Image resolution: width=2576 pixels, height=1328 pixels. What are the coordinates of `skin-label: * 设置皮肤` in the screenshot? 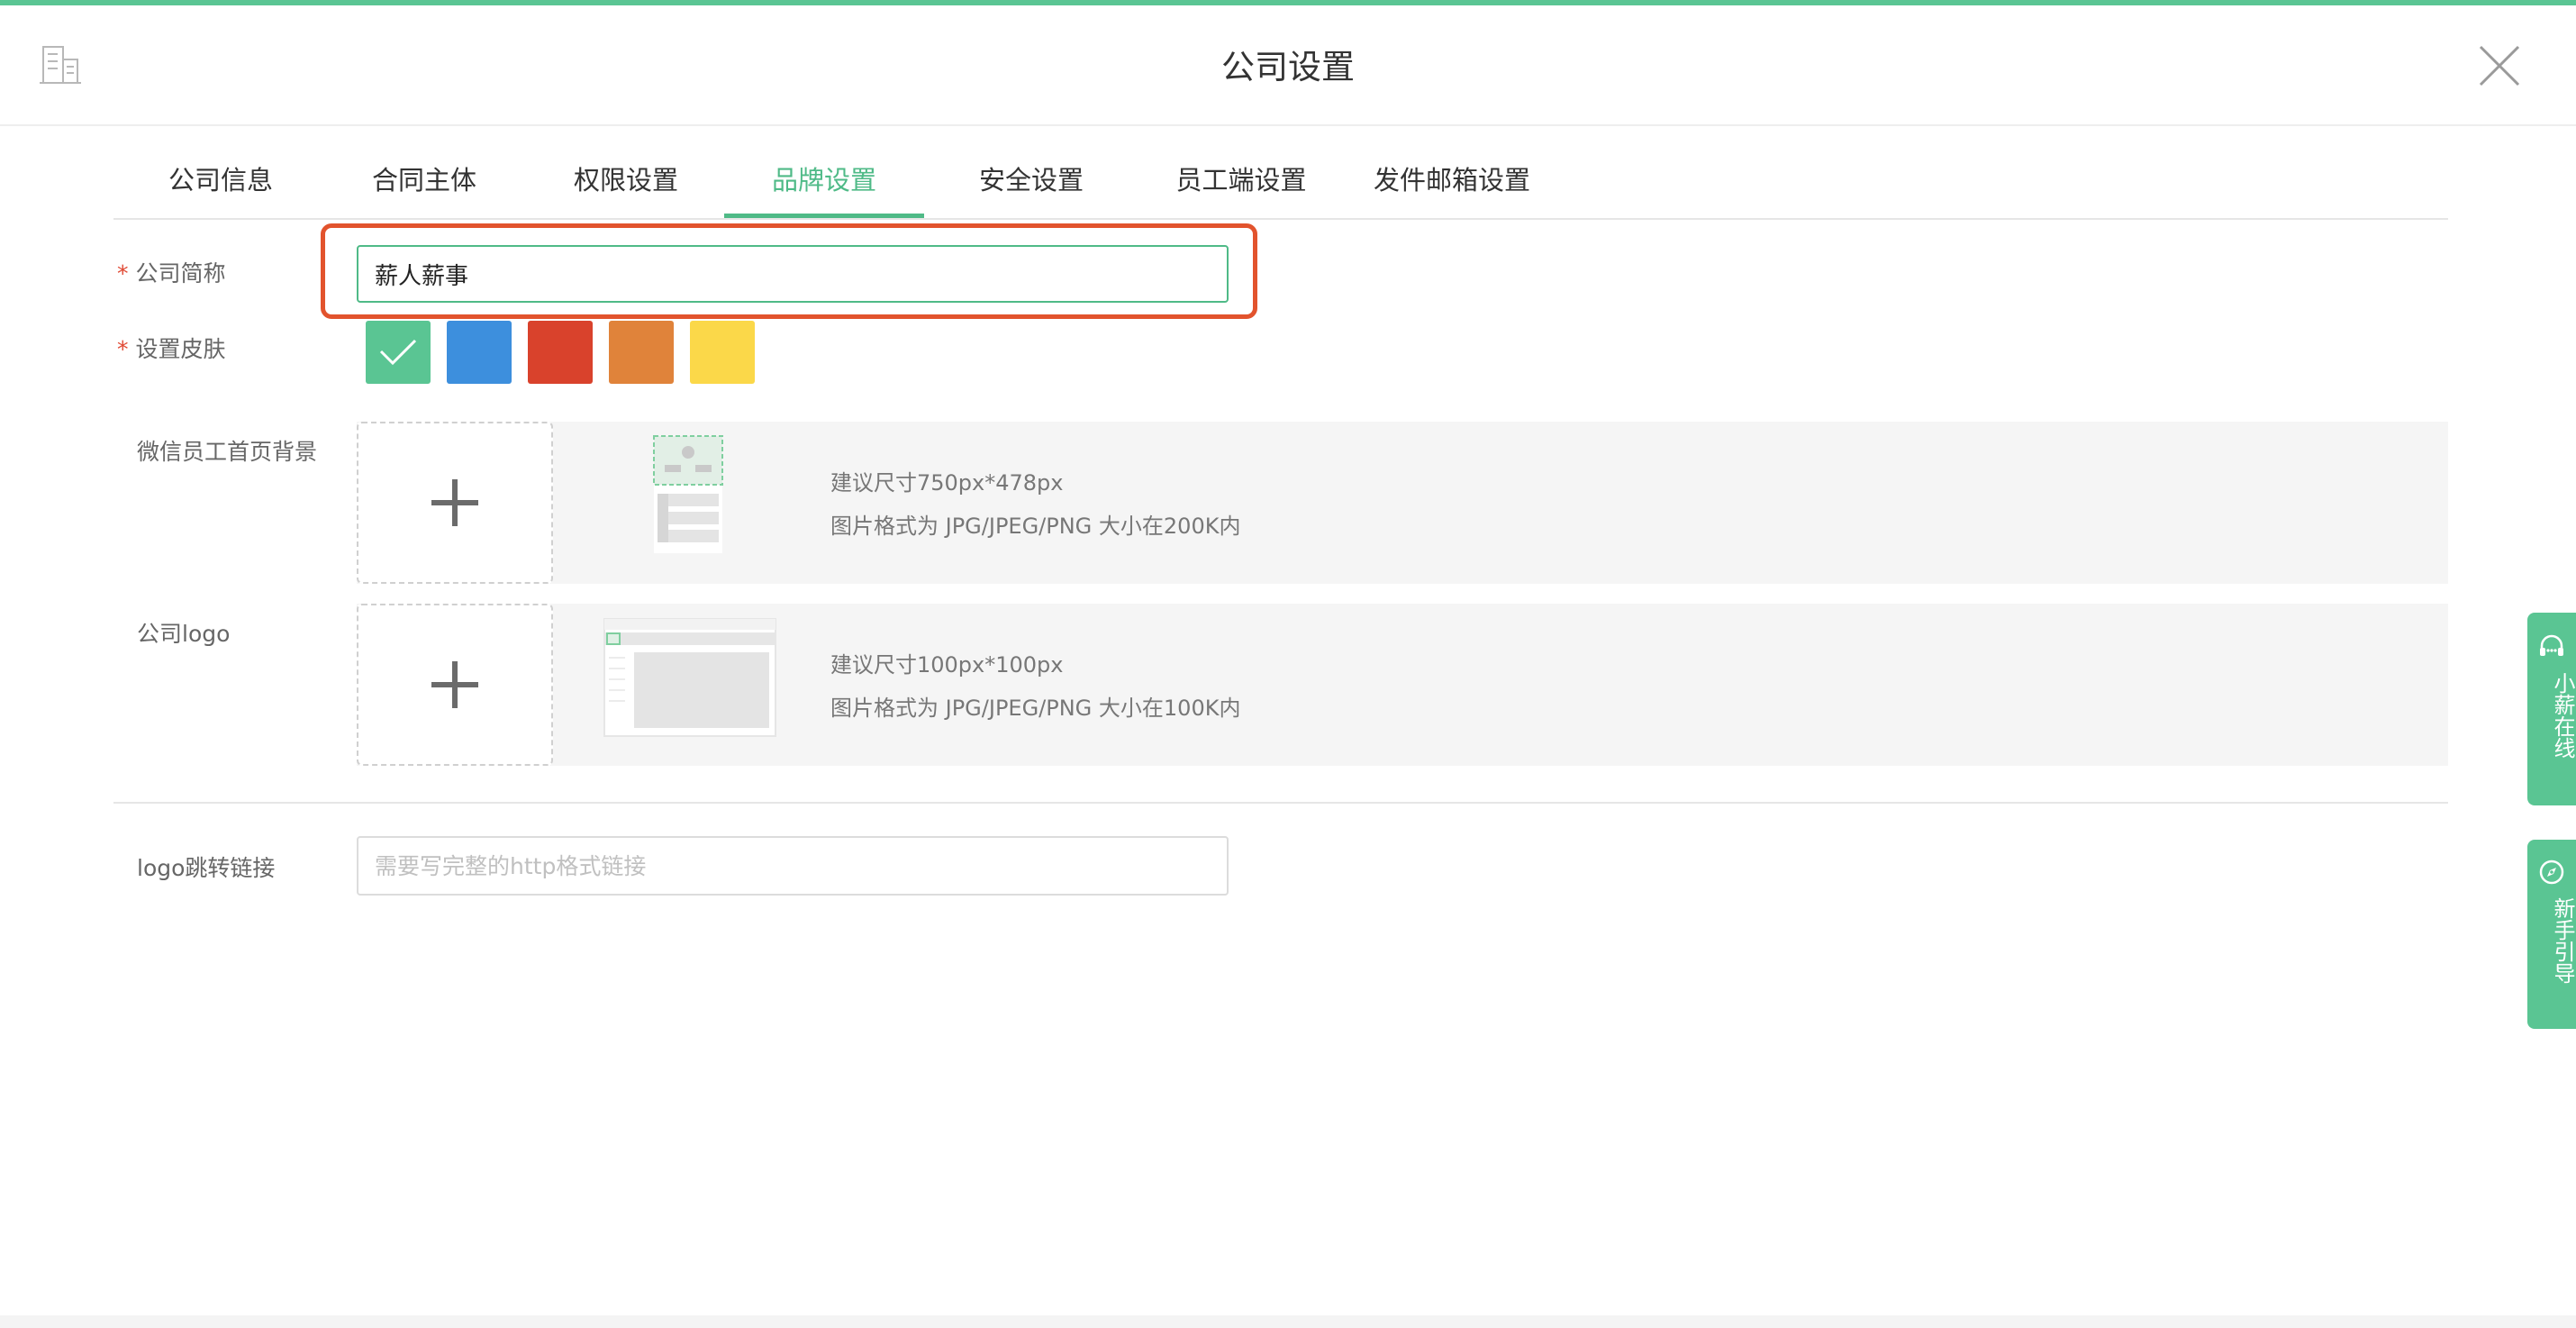 It's located at (171, 349).